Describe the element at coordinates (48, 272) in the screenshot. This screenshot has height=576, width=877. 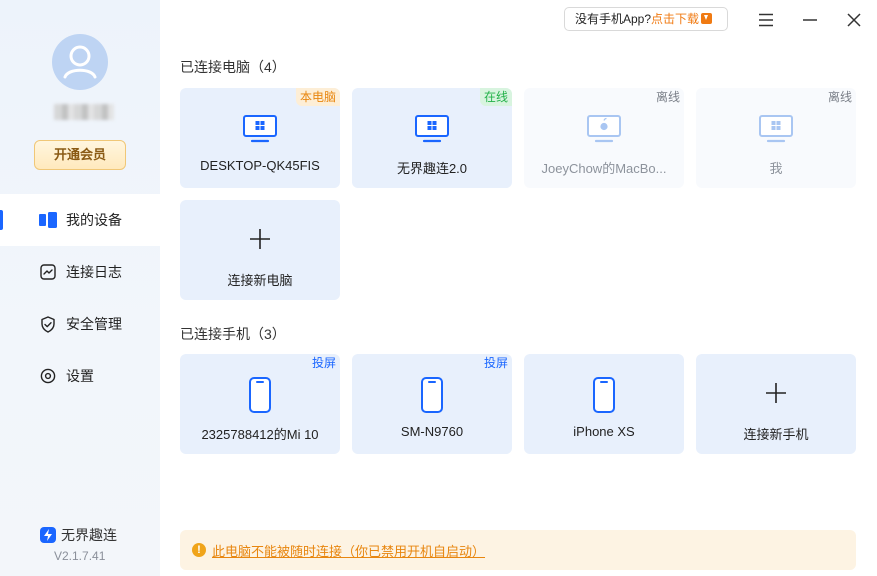
I see `log-icon` at that location.